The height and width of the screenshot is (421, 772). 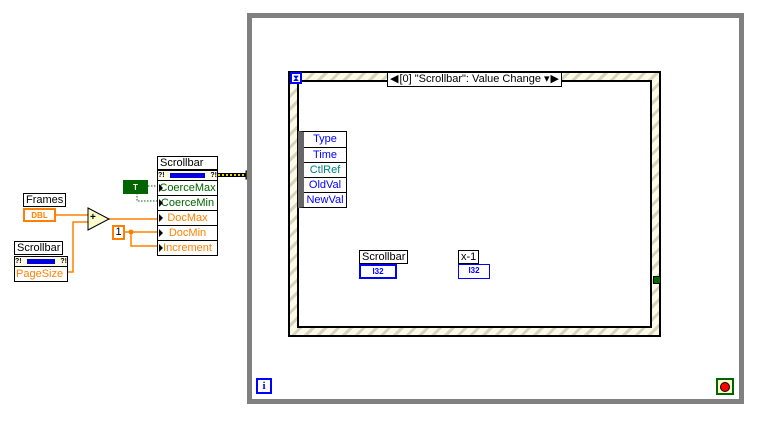 I want to click on scrollbar-node-label: Scrollbar, so click(x=39, y=248).